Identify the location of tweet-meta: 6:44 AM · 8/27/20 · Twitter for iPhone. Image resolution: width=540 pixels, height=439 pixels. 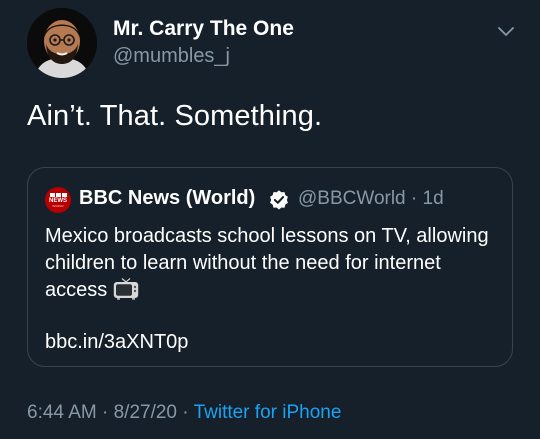
(184, 413).